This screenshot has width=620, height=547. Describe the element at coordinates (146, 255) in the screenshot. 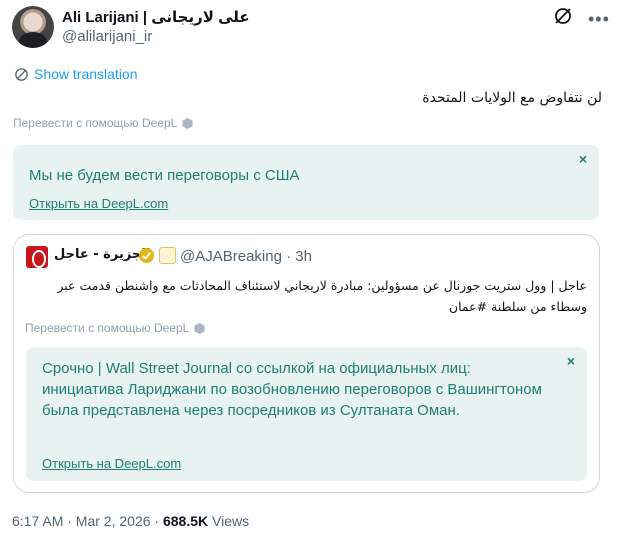

I see `verified-badge-icon` at that location.